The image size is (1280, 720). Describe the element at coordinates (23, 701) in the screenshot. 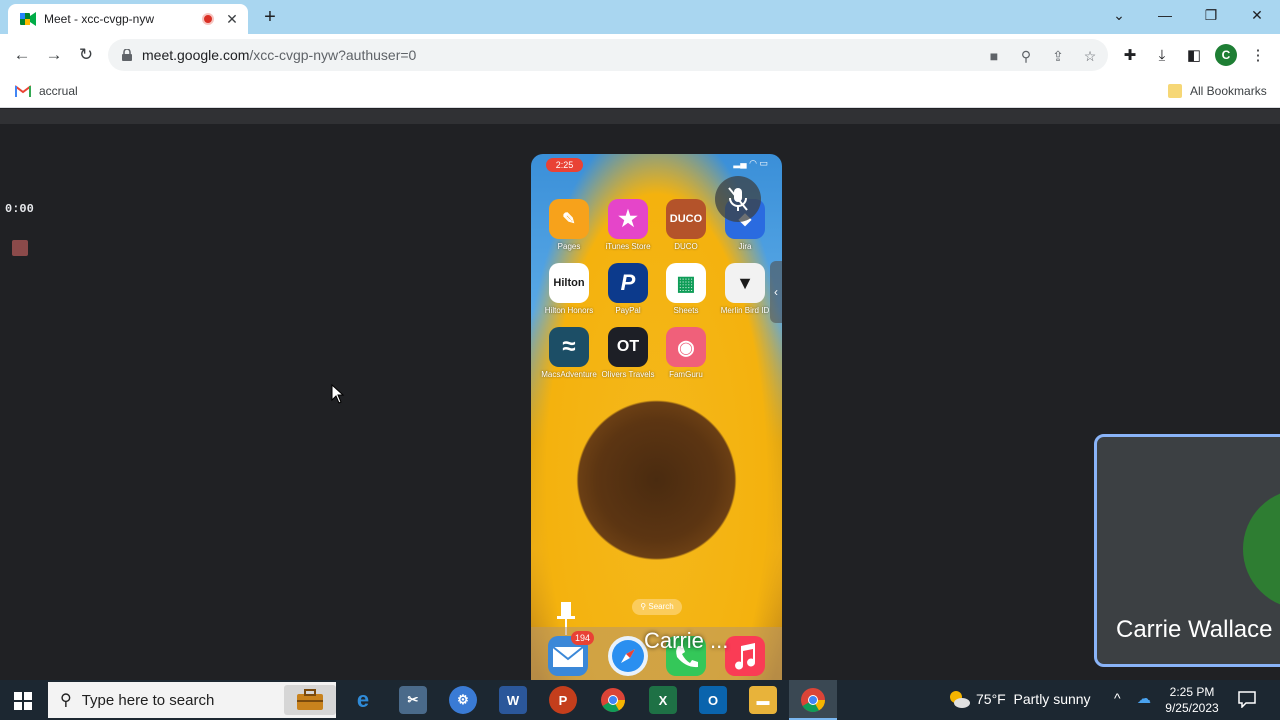

I see `windows-start-icon` at that location.